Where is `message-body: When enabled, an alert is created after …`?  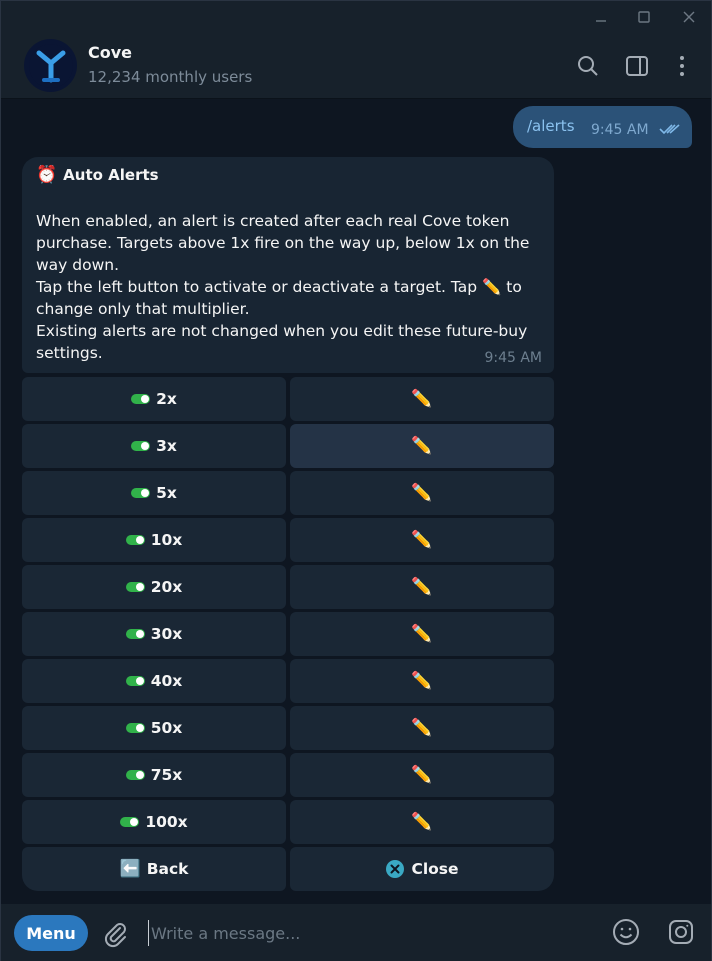
message-body: When enabled, an alert is created after … is located at coordinates (292, 287).